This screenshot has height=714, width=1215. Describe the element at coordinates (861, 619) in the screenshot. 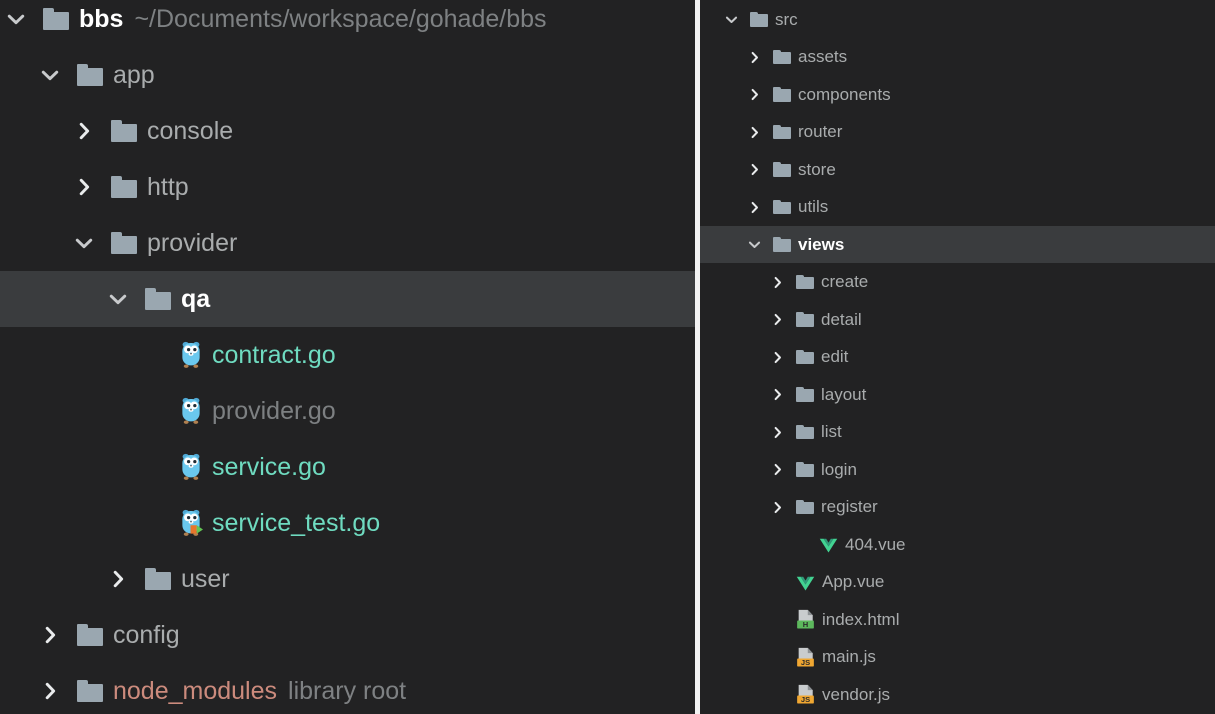

I see `tree-row-label: index.html` at that location.